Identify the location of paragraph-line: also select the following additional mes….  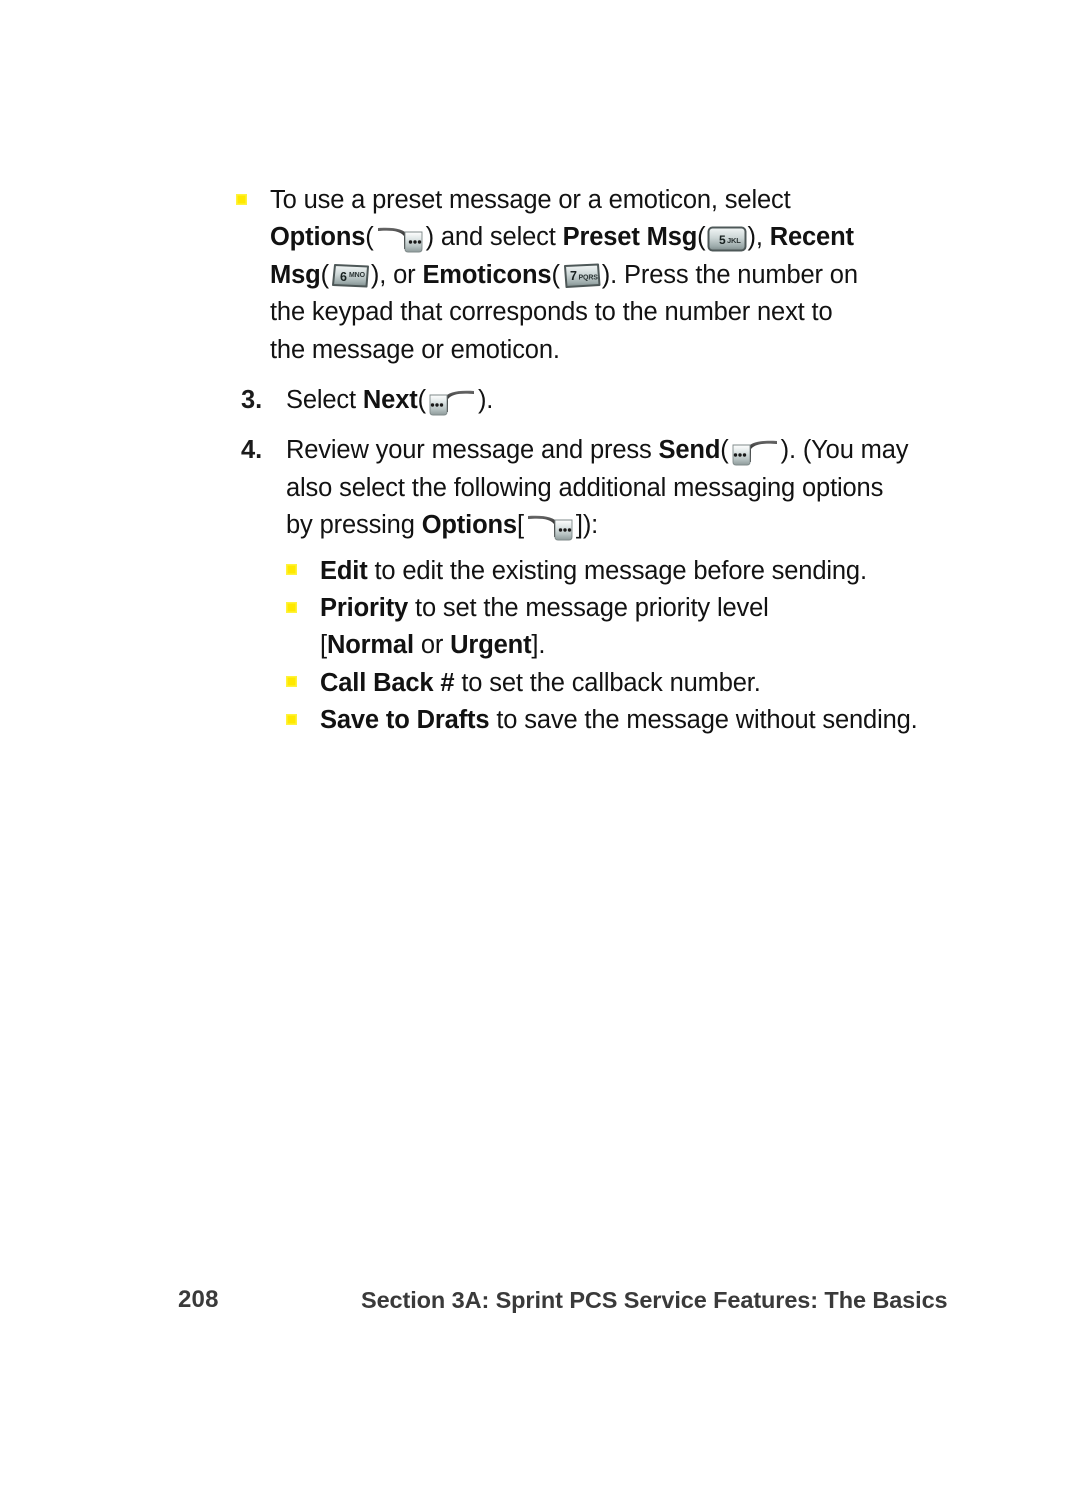
(585, 487).